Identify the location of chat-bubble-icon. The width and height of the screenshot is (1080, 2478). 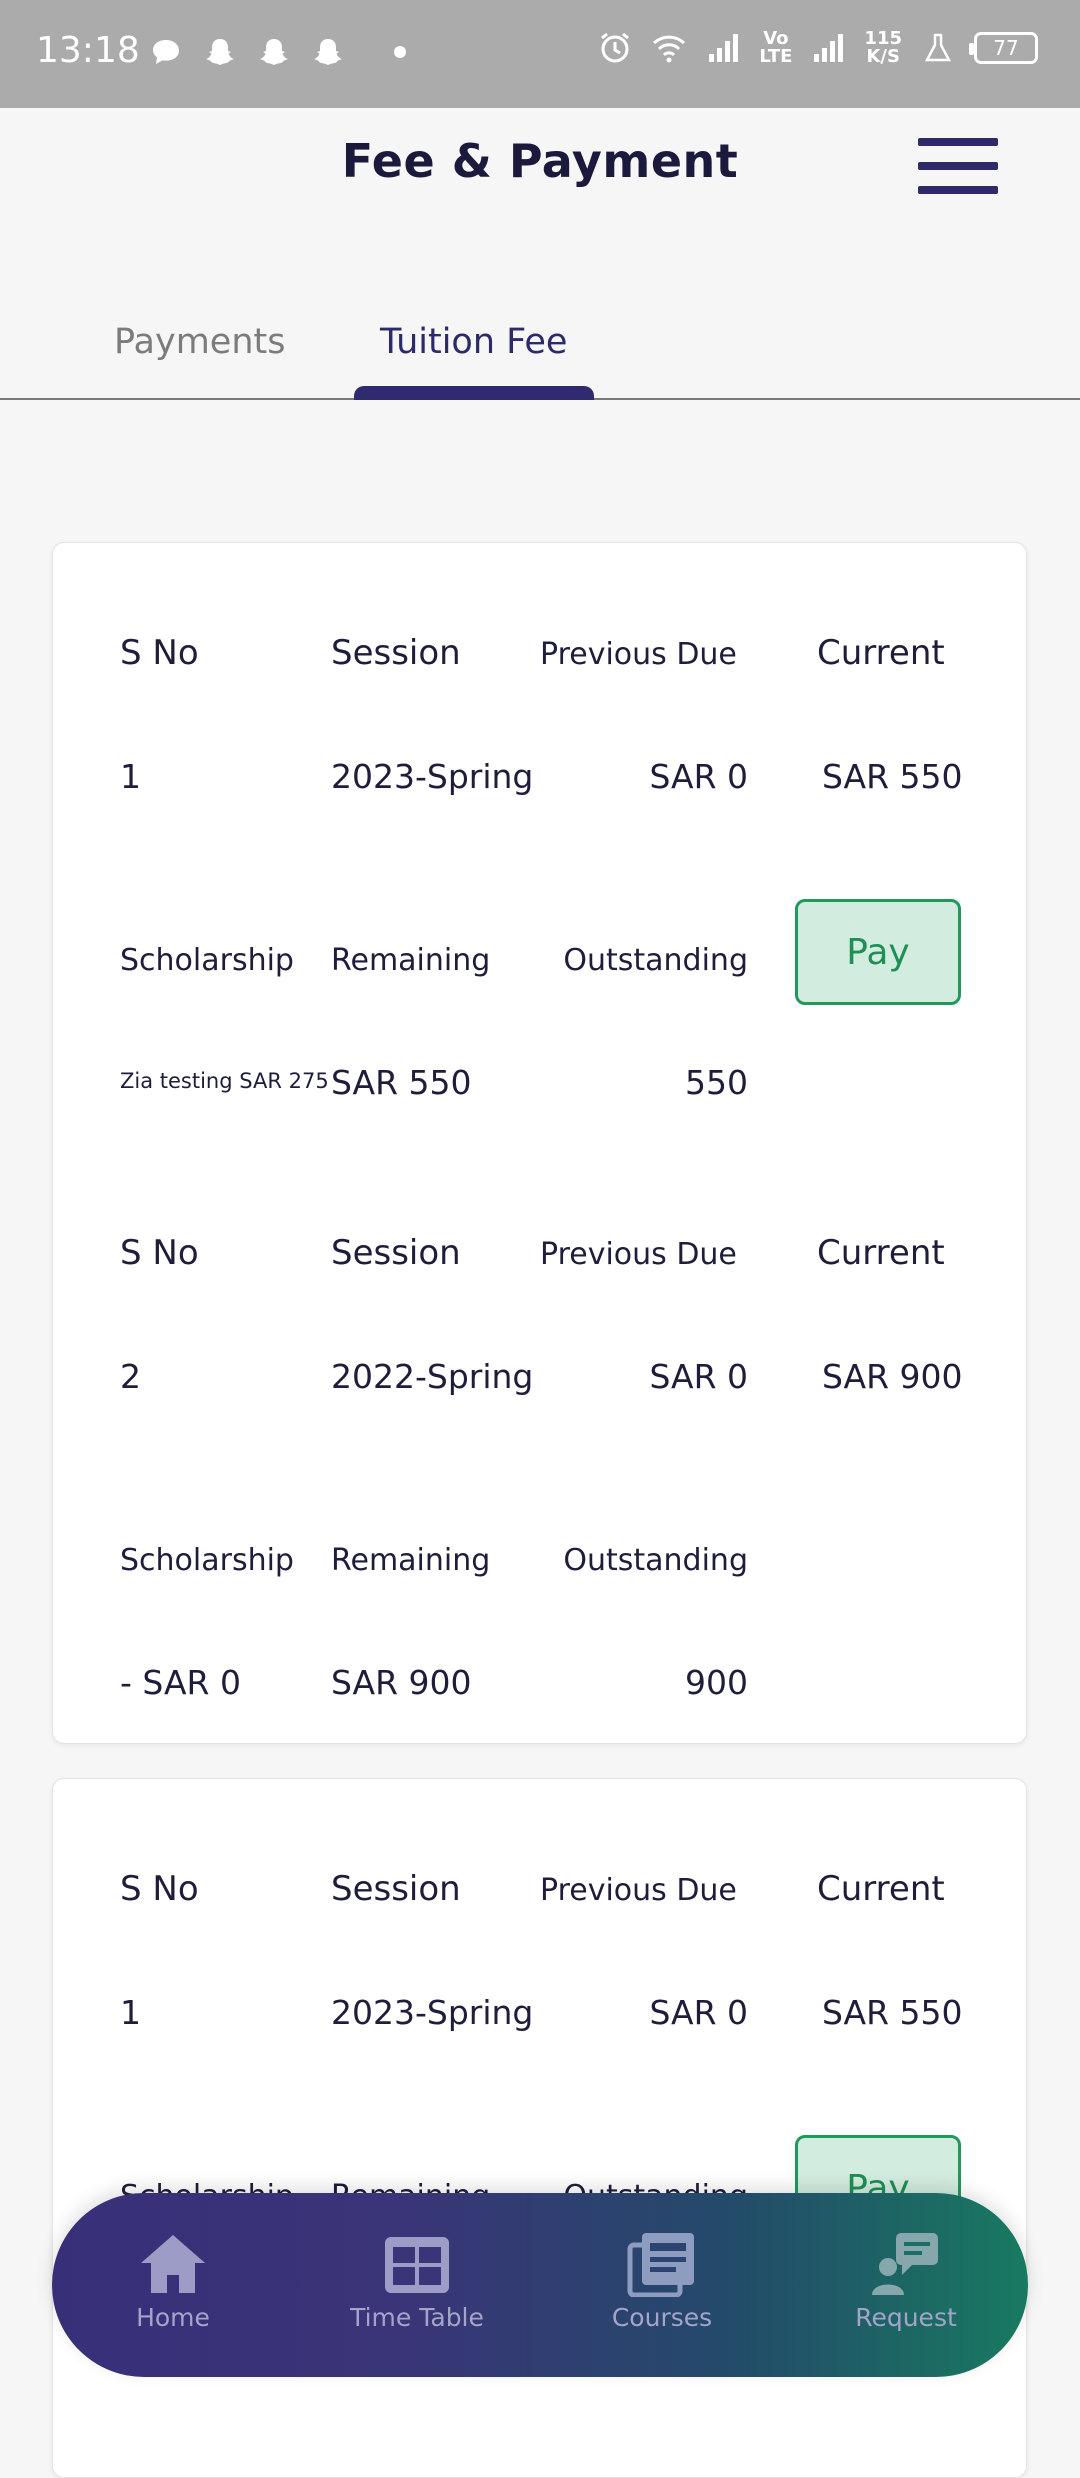
(166, 52).